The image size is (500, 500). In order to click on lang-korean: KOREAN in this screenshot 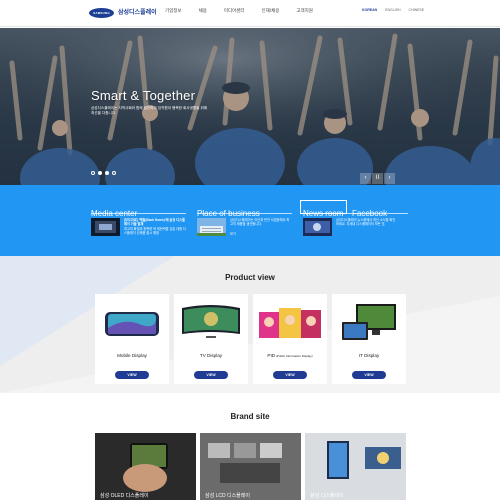, I will do `click(369, 10)`.